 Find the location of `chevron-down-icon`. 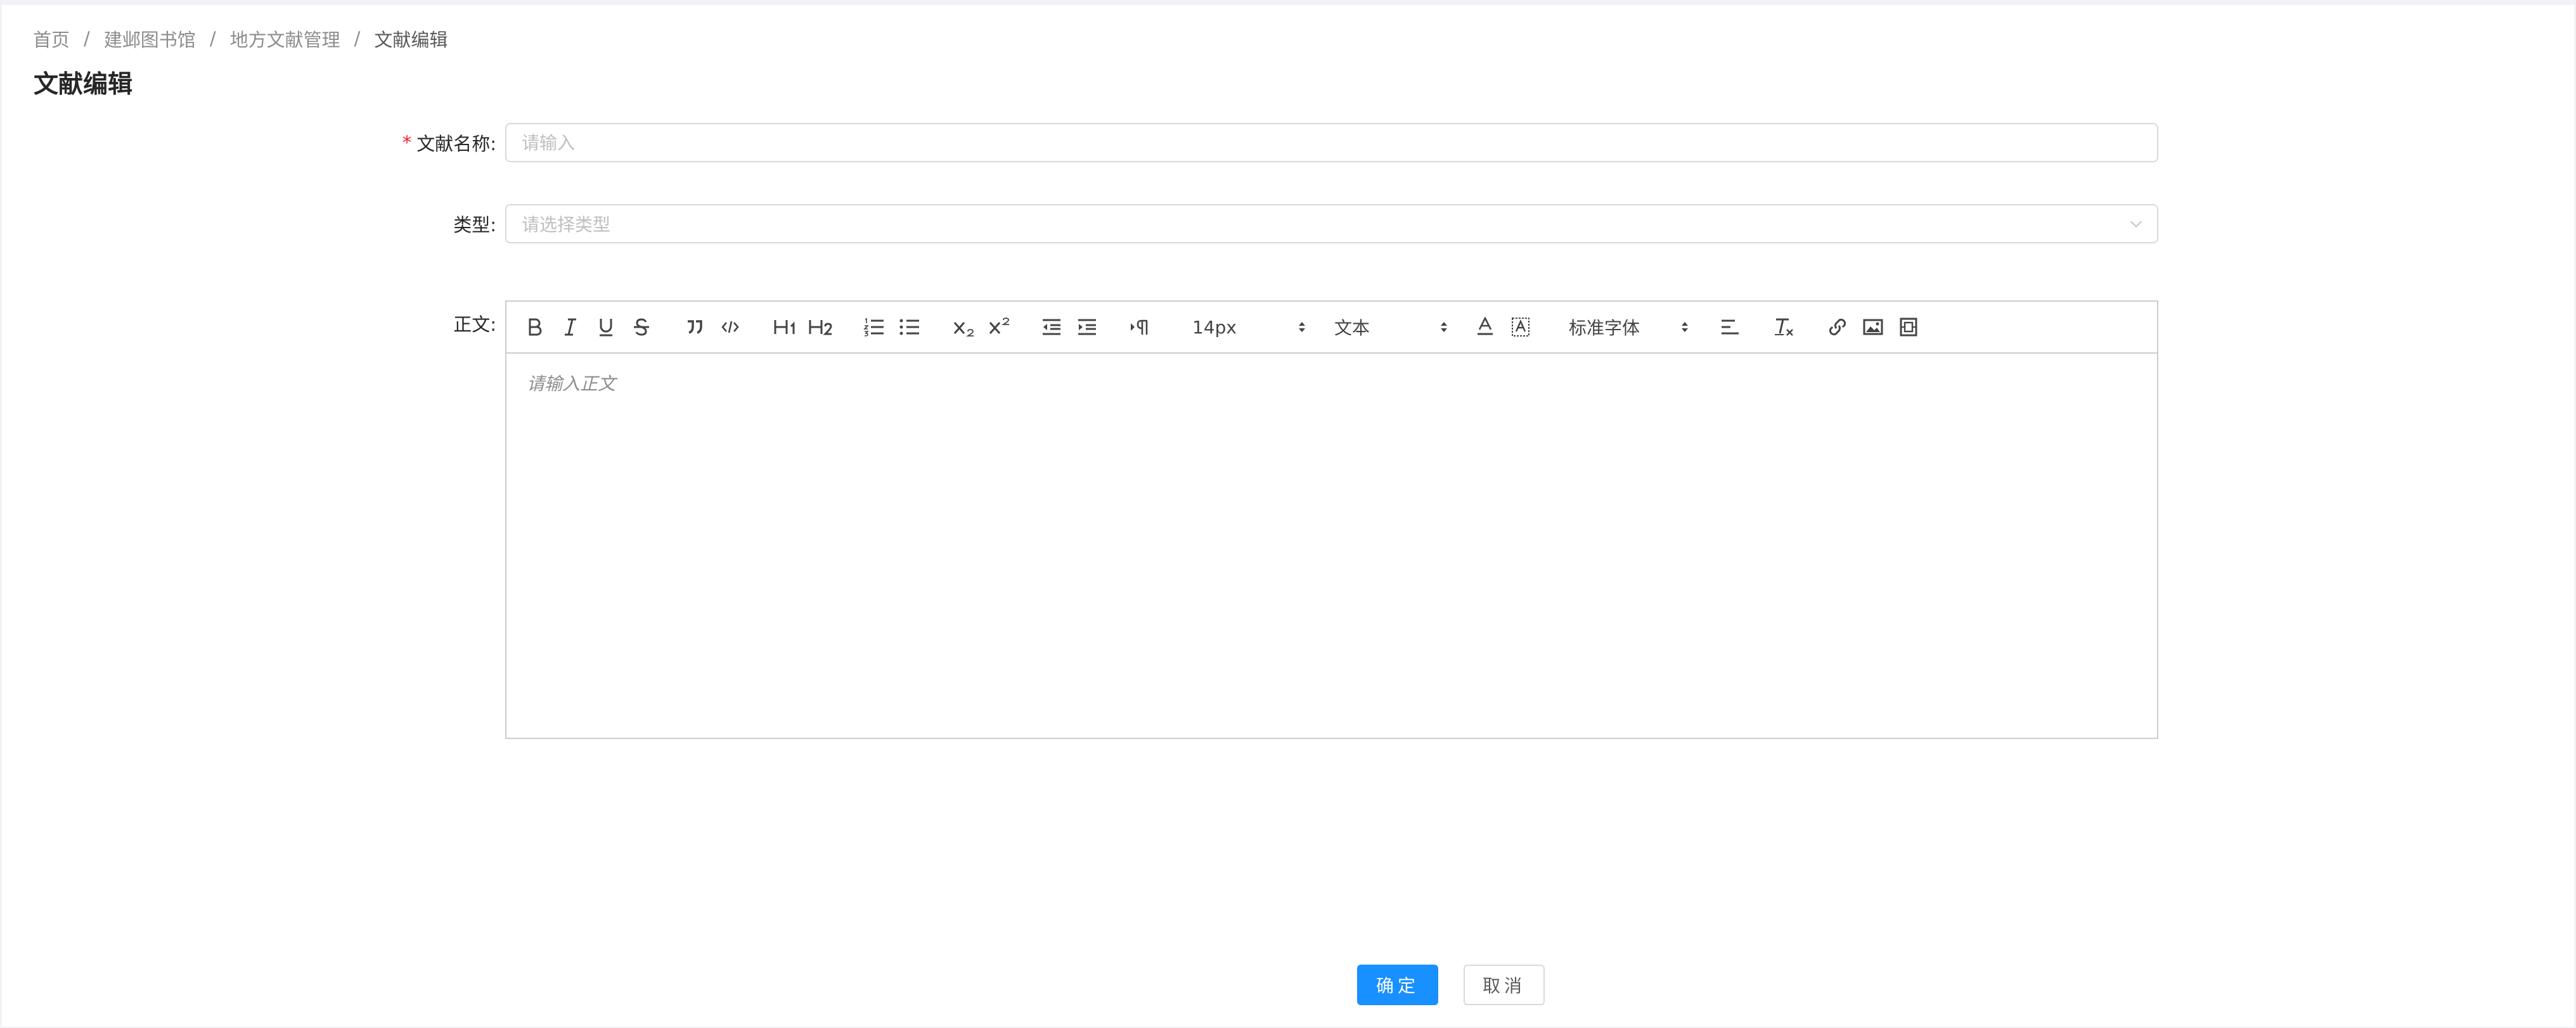

chevron-down-icon is located at coordinates (2136, 224).